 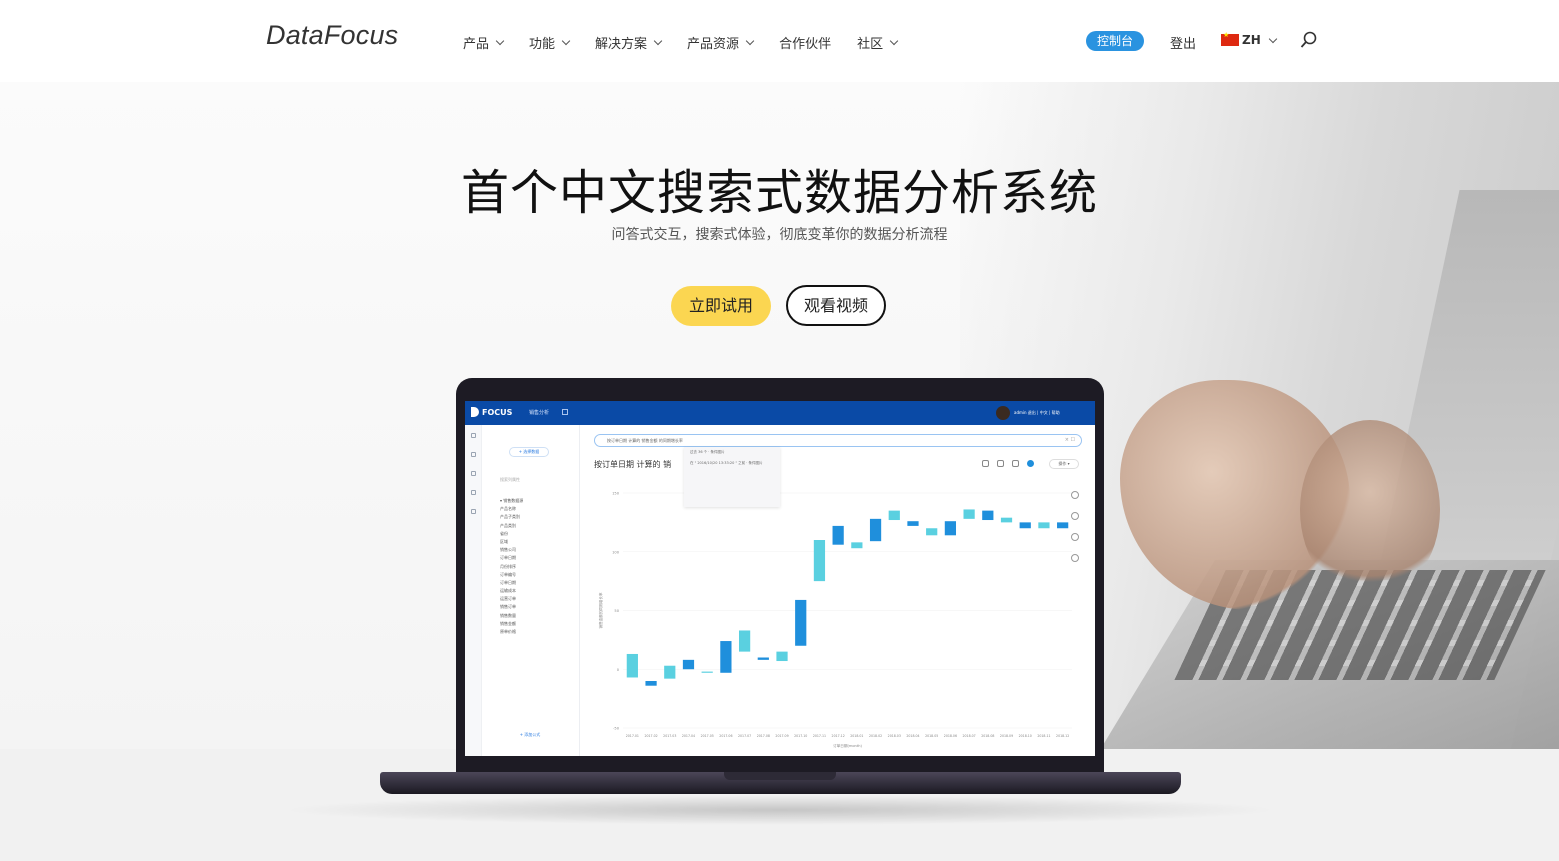 What do you see at coordinates (726, 463) in the screenshot?
I see `suggestion-item: 在 " 2016/10/20 13:33:20 " 之前 · 条件图片` at bounding box center [726, 463].